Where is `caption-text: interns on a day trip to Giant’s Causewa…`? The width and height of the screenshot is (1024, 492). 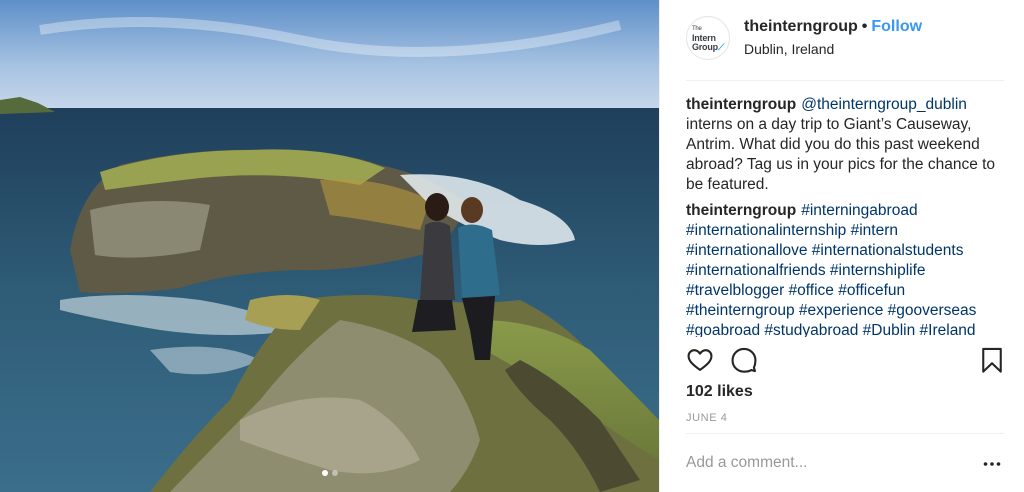 caption-text: interns on a day trip to Giant’s Causewa… is located at coordinates (841, 154).